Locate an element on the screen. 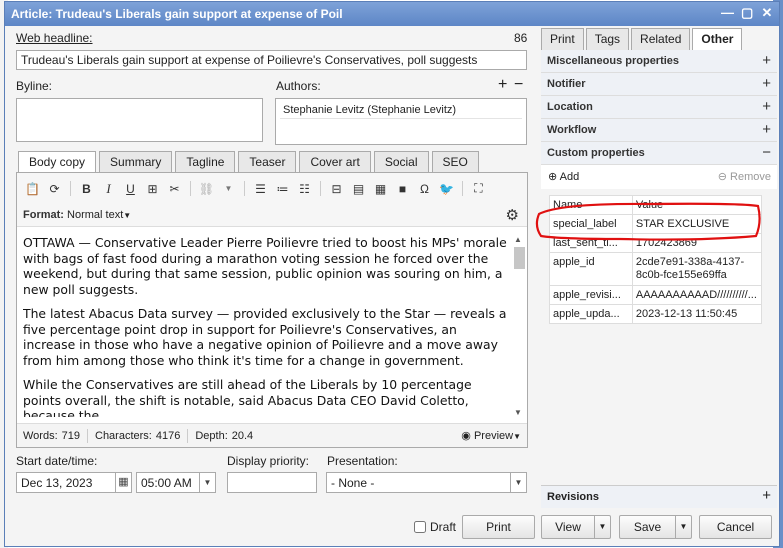 The width and height of the screenshot is (783, 548). minimize-icon: — is located at coordinates (727, 13).